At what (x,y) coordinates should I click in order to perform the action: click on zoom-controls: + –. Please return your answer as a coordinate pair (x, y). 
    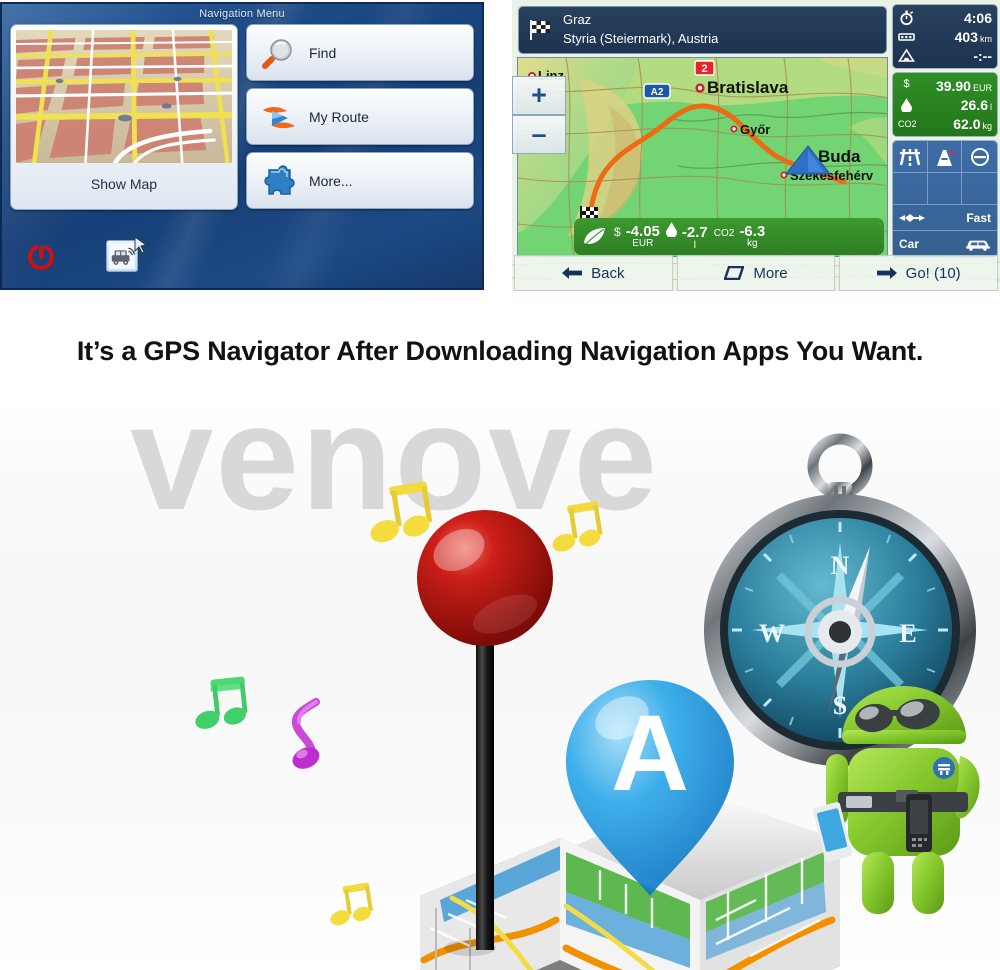
    Looking at the image, I should click on (539, 115).